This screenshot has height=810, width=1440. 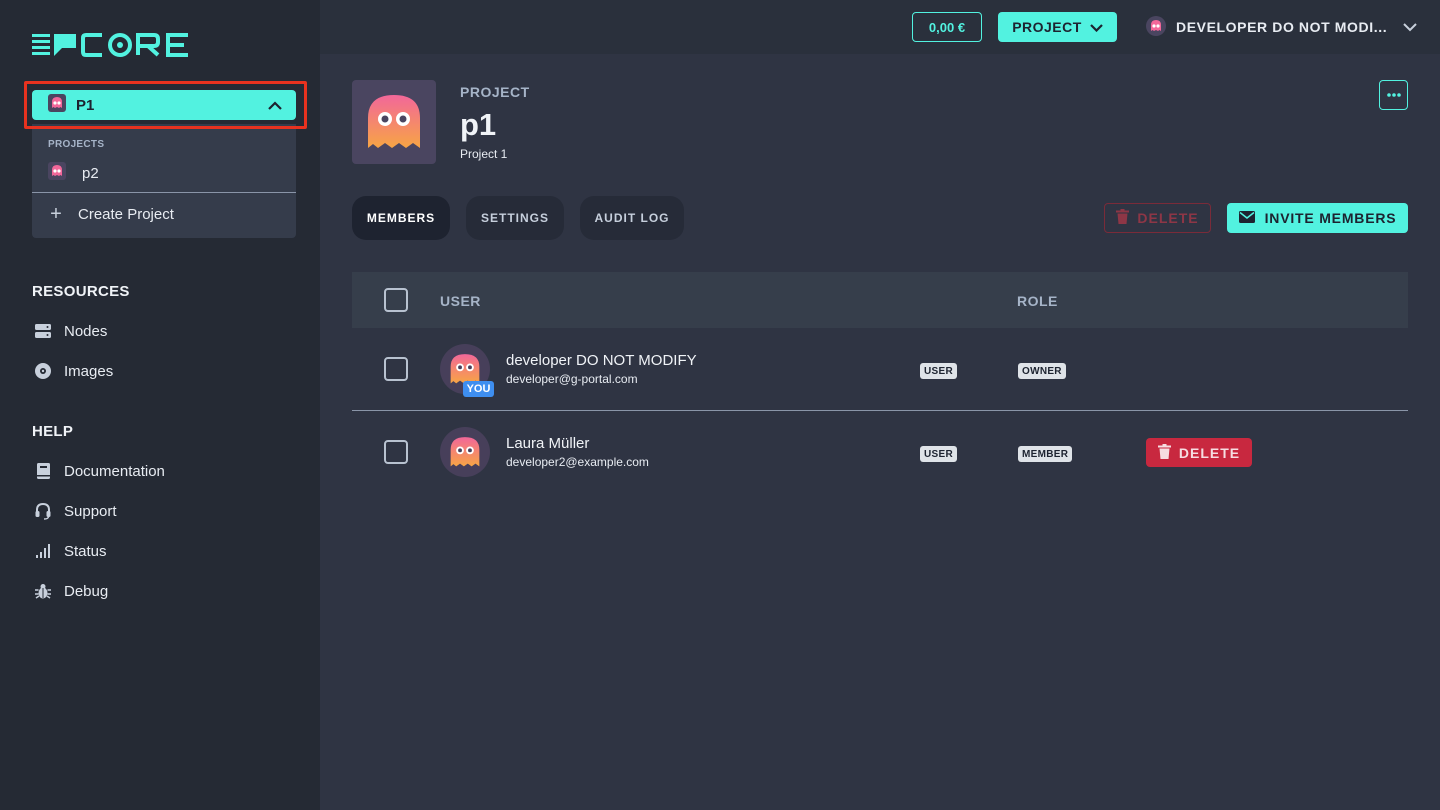 I want to click on sidebar-item-label: Debug, so click(x=86, y=591).